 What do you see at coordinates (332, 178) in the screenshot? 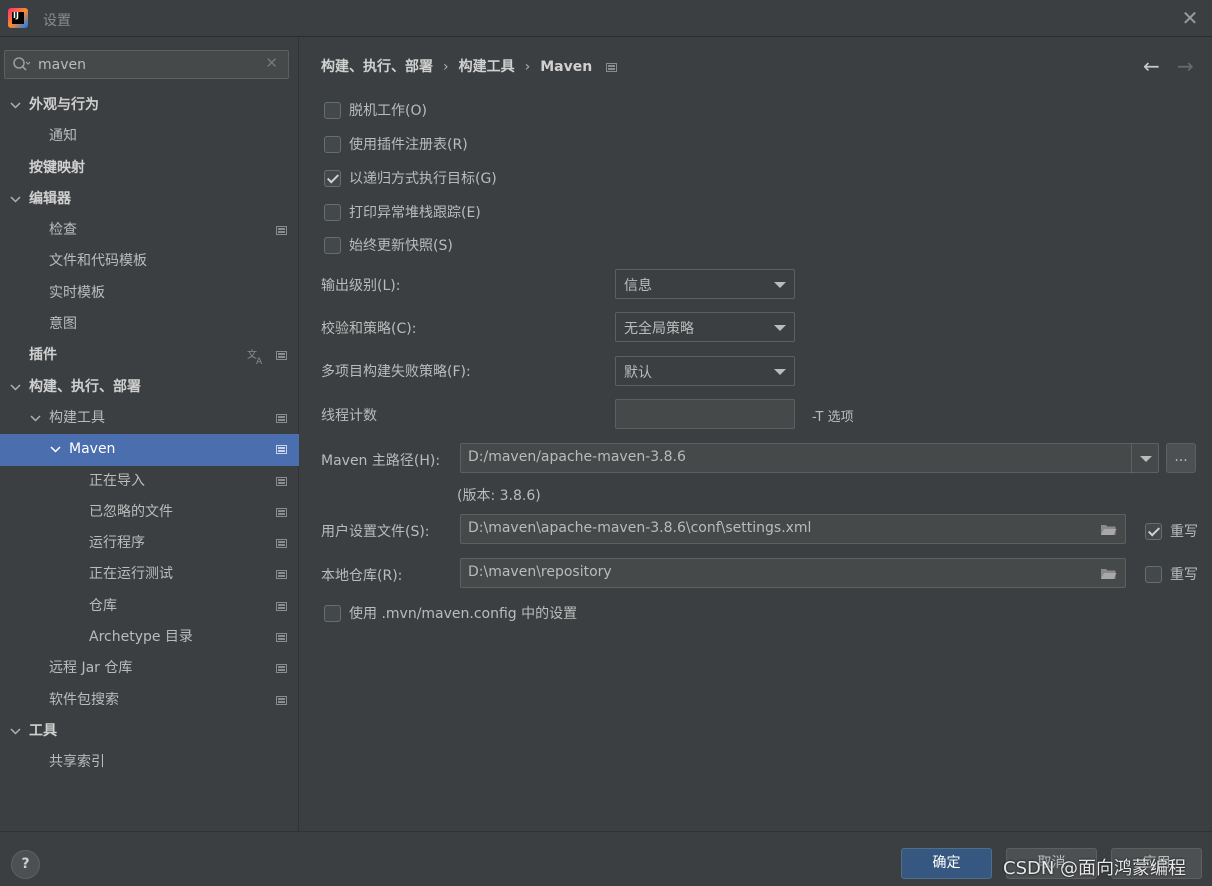
I see `recursive-checkbox` at bounding box center [332, 178].